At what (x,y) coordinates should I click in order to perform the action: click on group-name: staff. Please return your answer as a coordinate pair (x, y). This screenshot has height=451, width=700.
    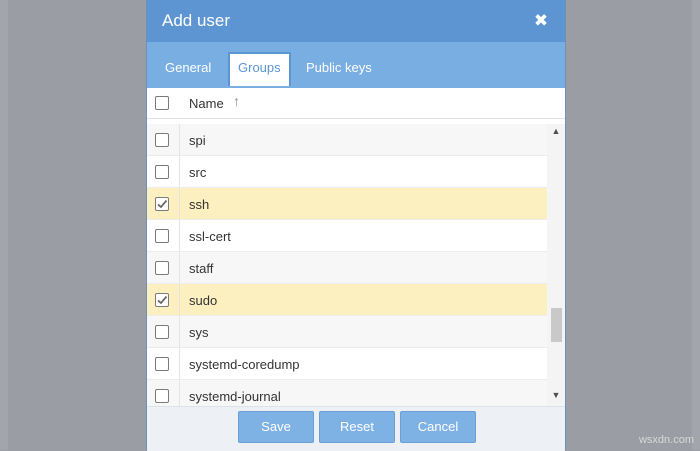
    Looking at the image, I should click on (201, 268).